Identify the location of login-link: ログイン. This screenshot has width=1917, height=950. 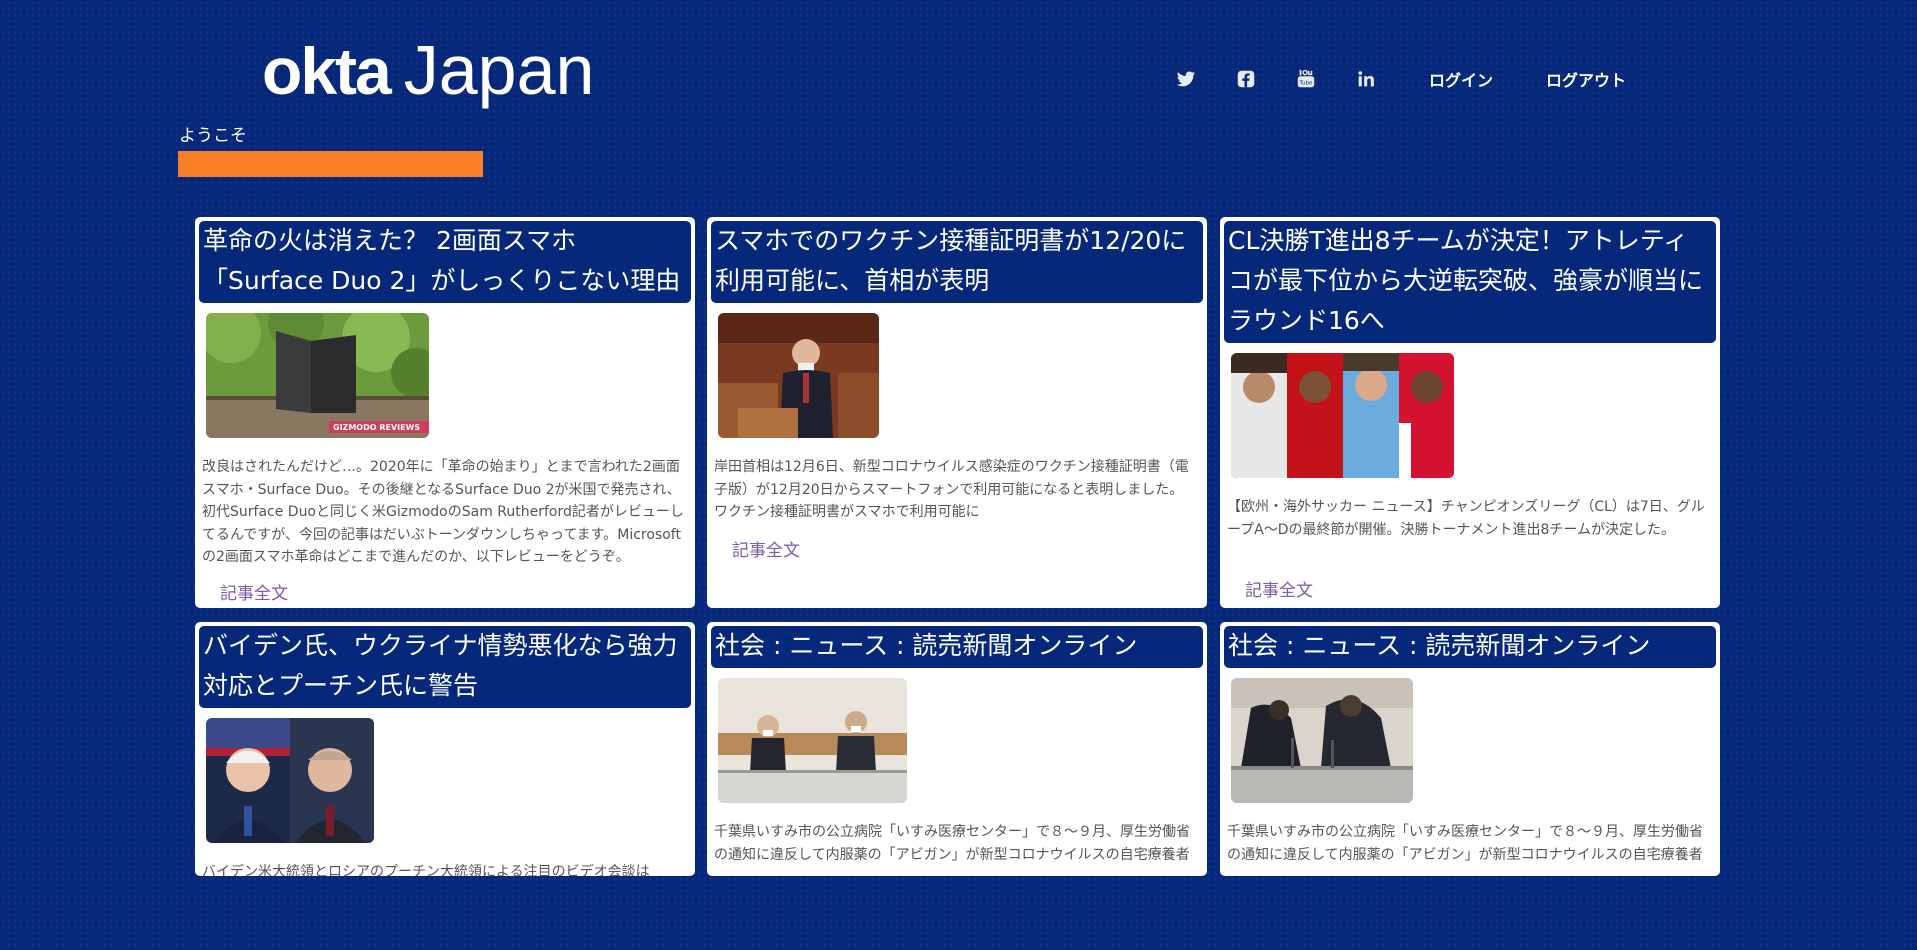
(1461, 79).